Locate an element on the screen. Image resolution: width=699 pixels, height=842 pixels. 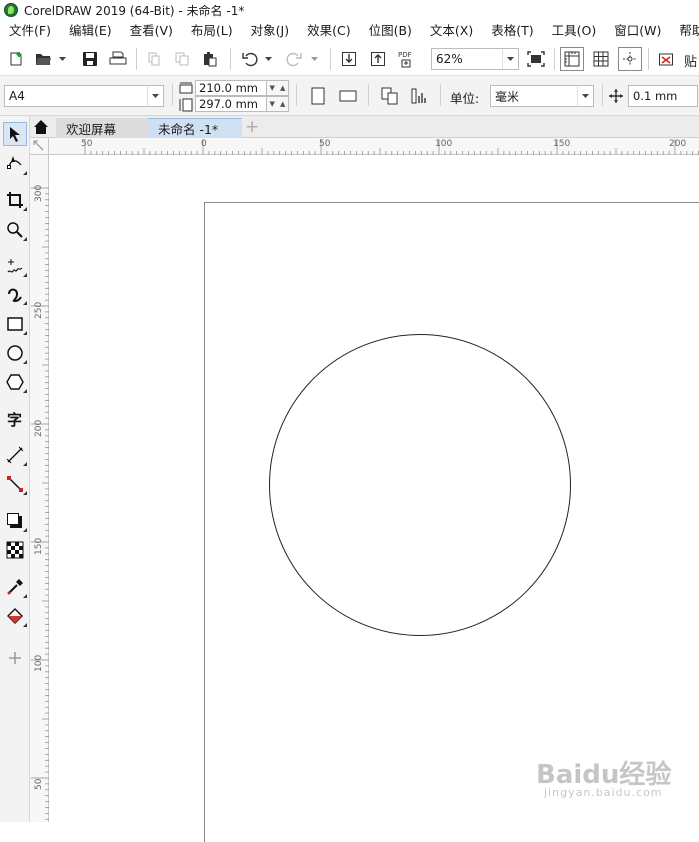
menu-file: 文件(F) is located at coordinates (30, 31).